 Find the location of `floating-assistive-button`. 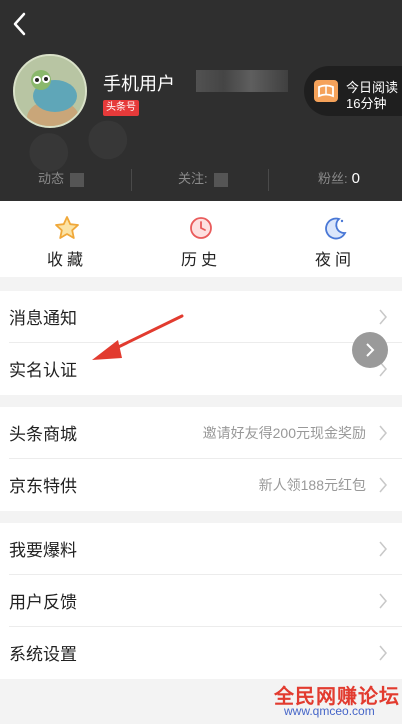

floating-assistive-button is located at coordinates (370, 350).